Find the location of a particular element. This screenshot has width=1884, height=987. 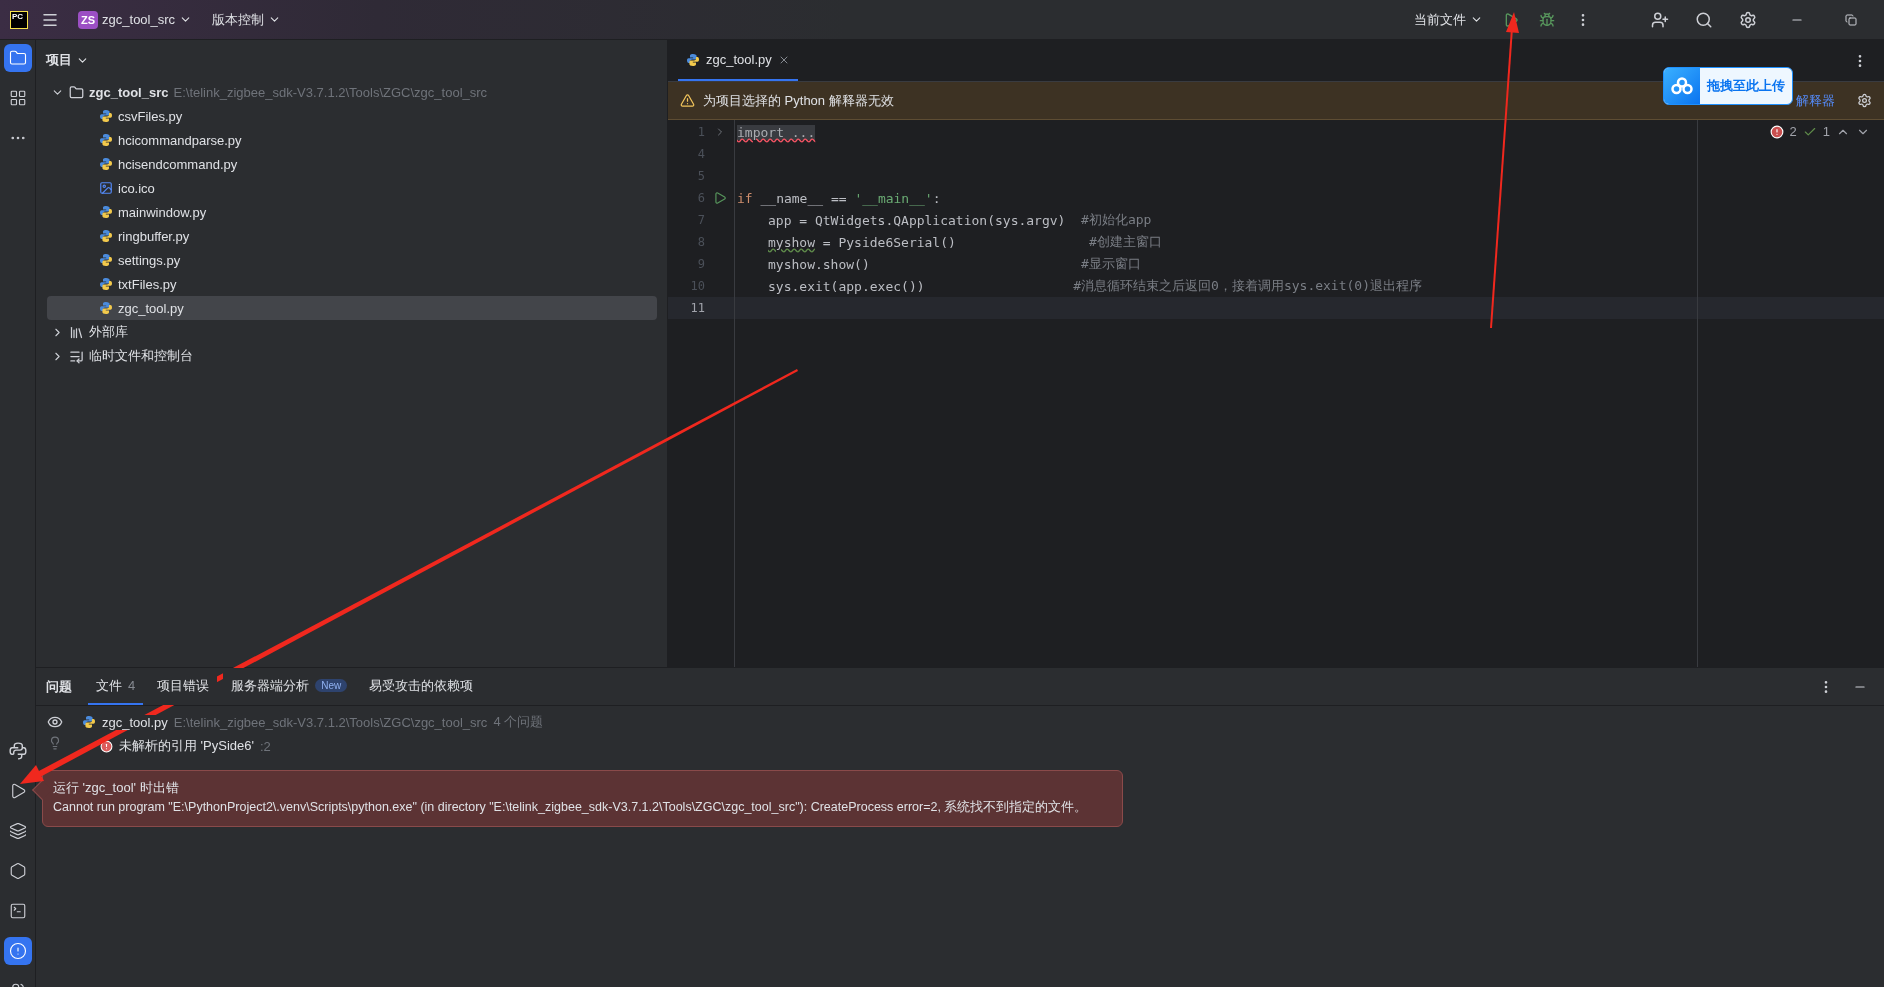

scratch-icon is located at coordinates (76, 356).